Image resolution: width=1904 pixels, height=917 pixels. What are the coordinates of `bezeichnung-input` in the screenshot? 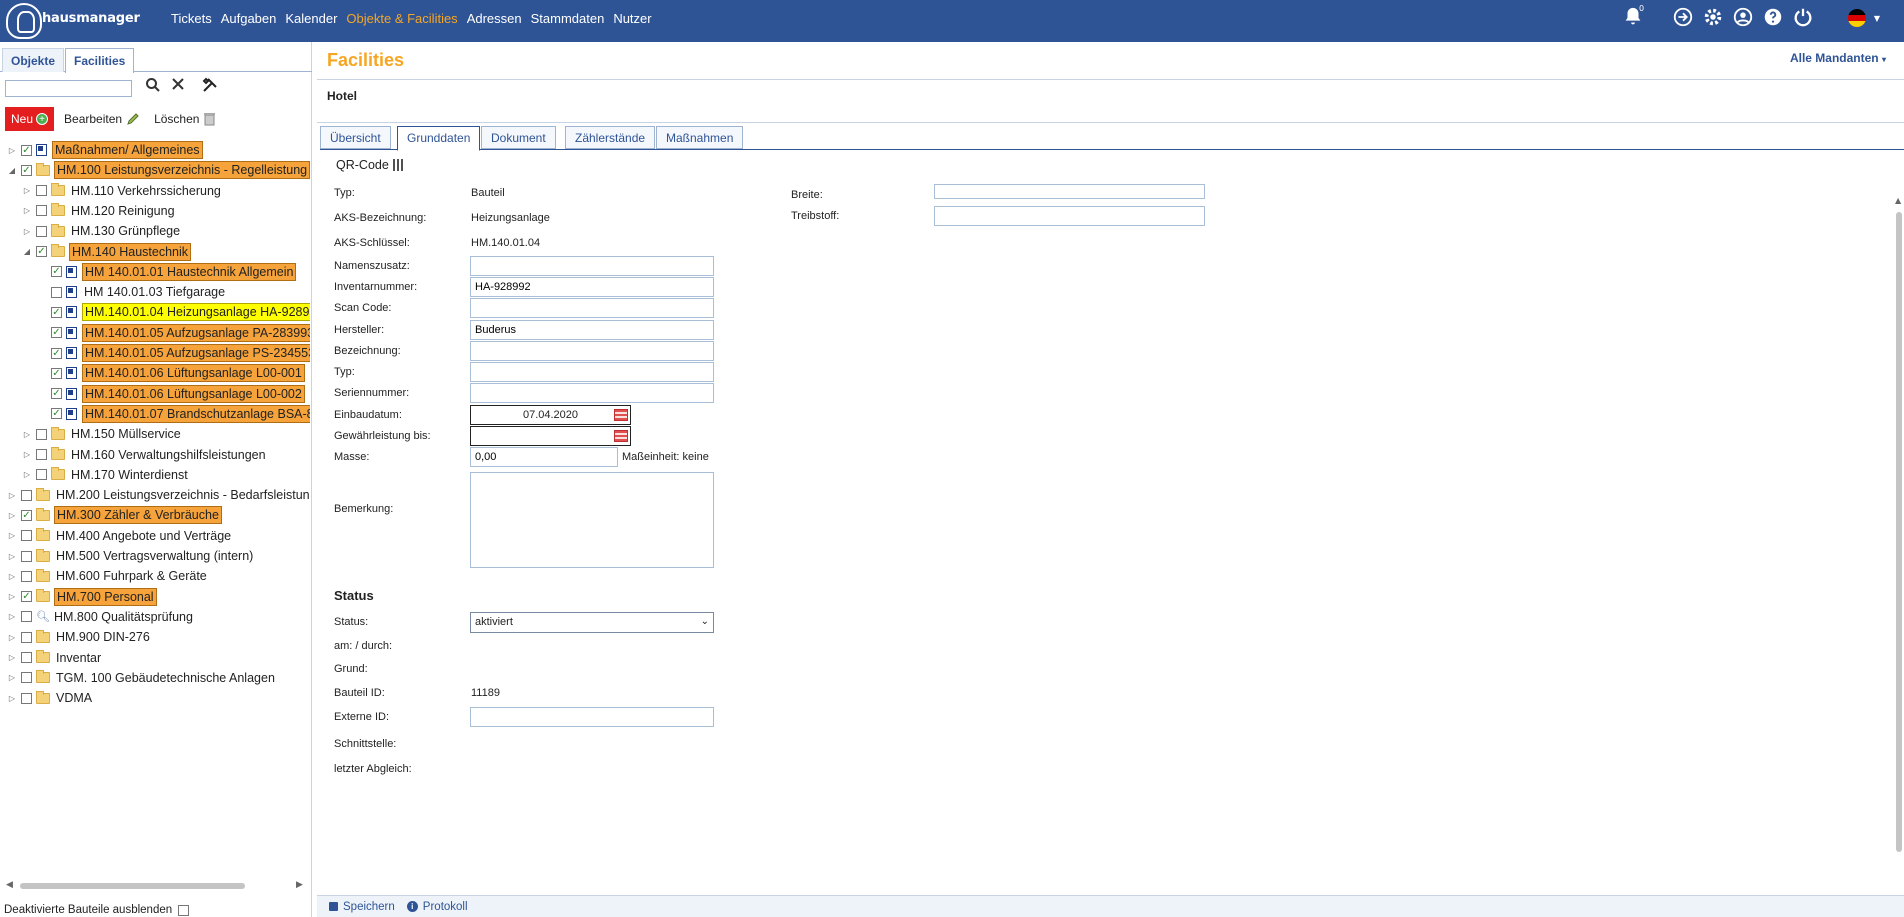 It's located at (592, 351).